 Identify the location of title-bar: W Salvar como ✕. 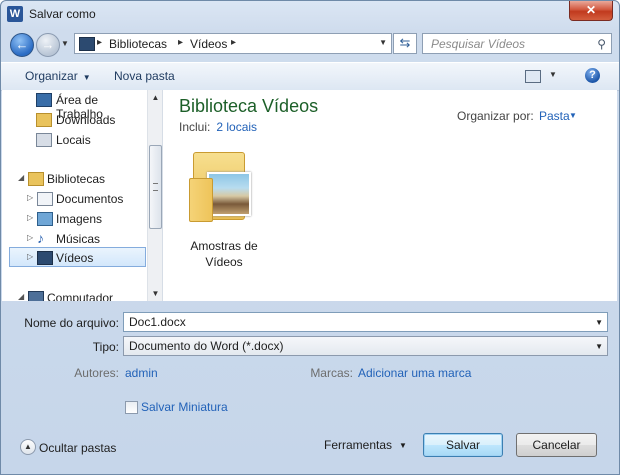
(310, 15).